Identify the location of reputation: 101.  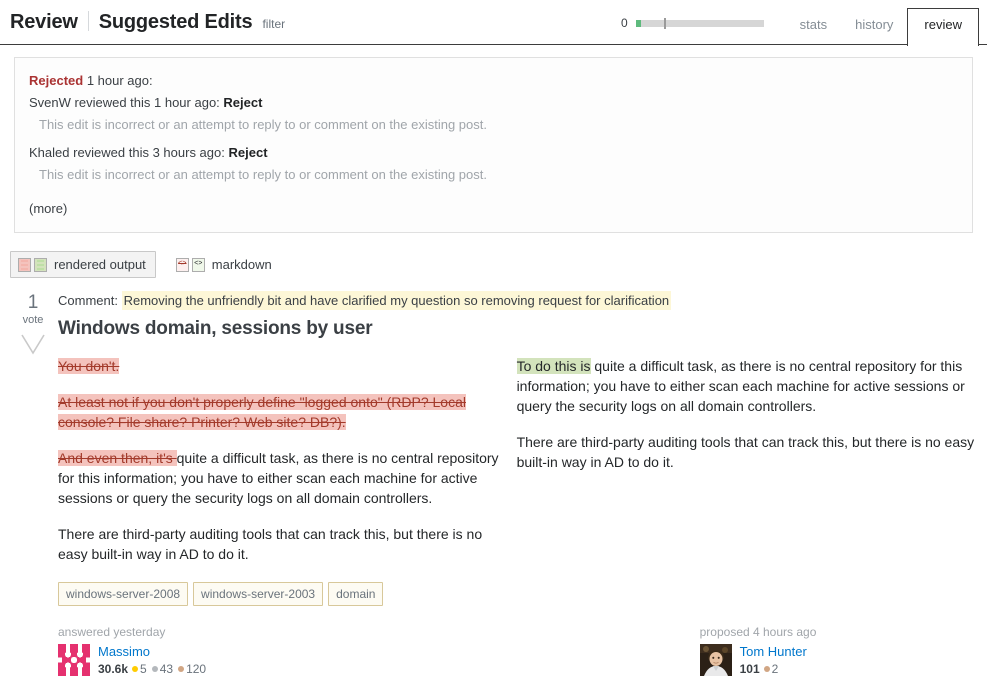
(749, 669).